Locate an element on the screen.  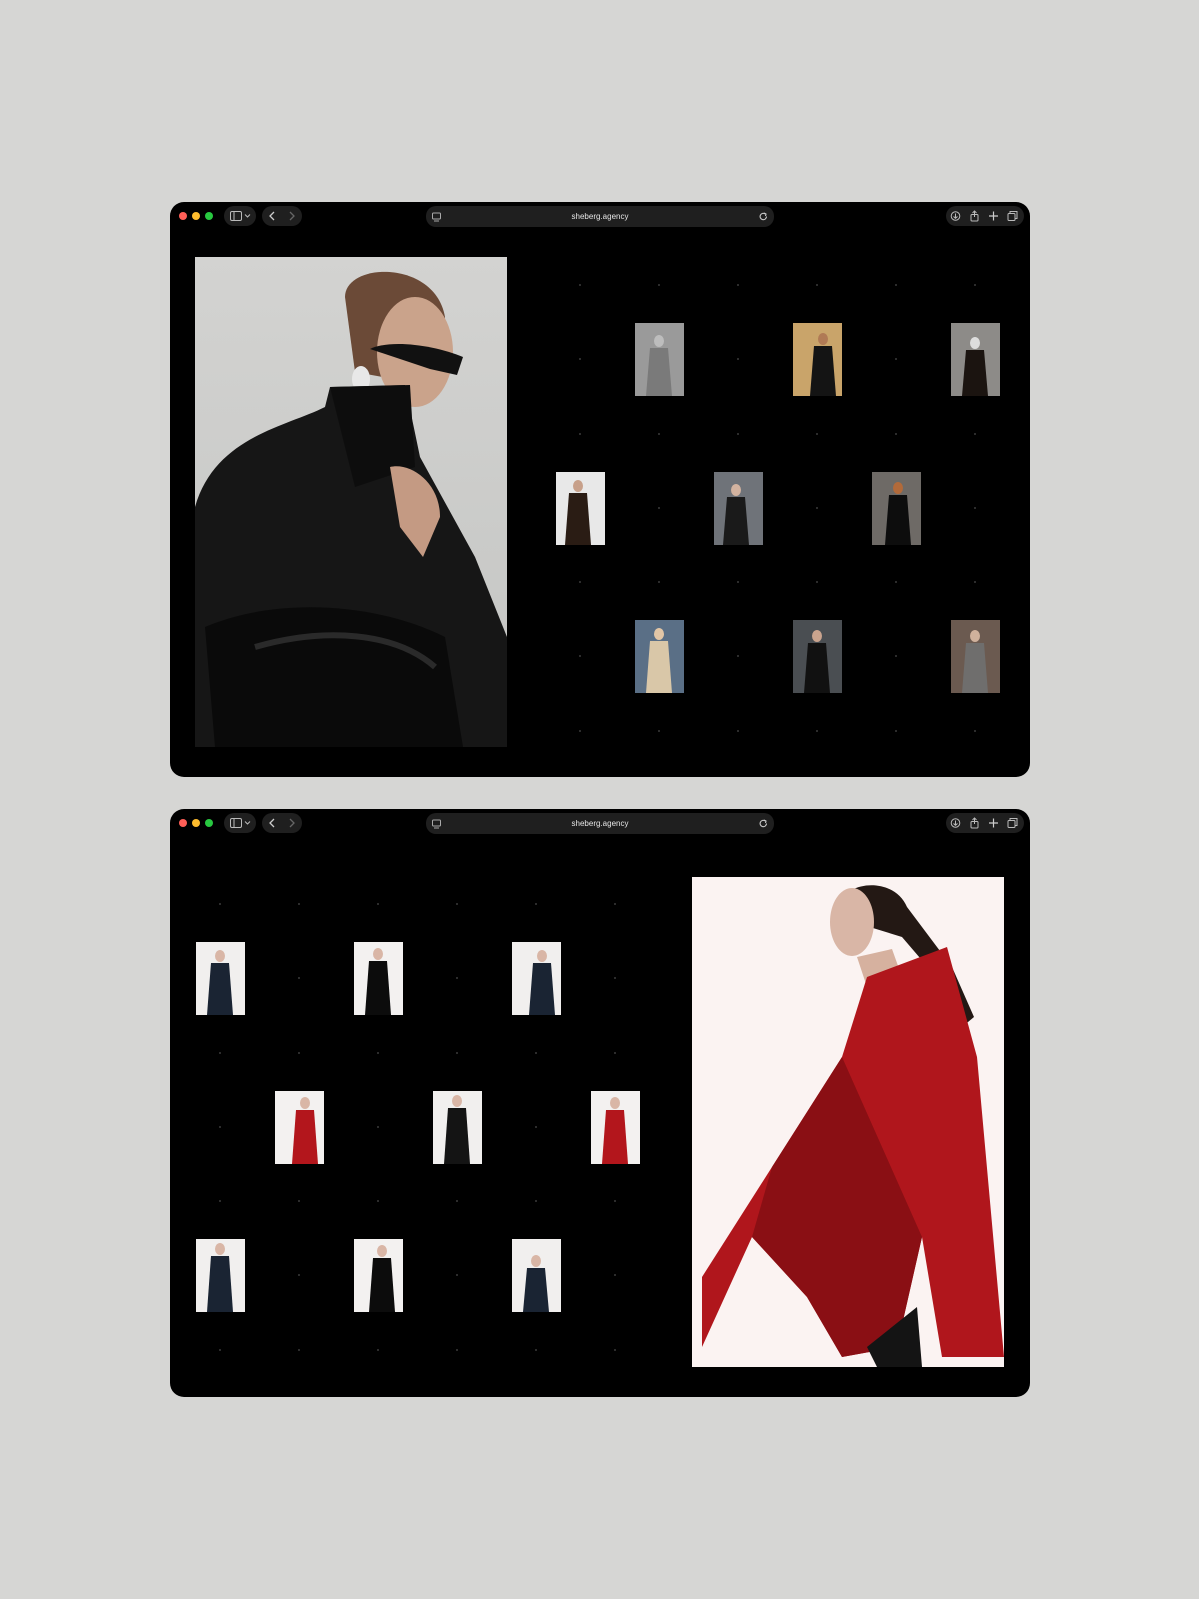
chevron-down-icon is located at coordinates (247, 216).